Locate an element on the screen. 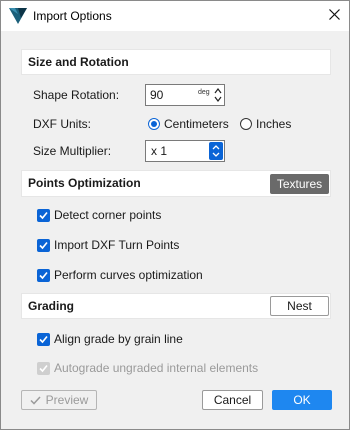  checkbox-label: Import DXF Turn Points is located at coordinates (117, 245).